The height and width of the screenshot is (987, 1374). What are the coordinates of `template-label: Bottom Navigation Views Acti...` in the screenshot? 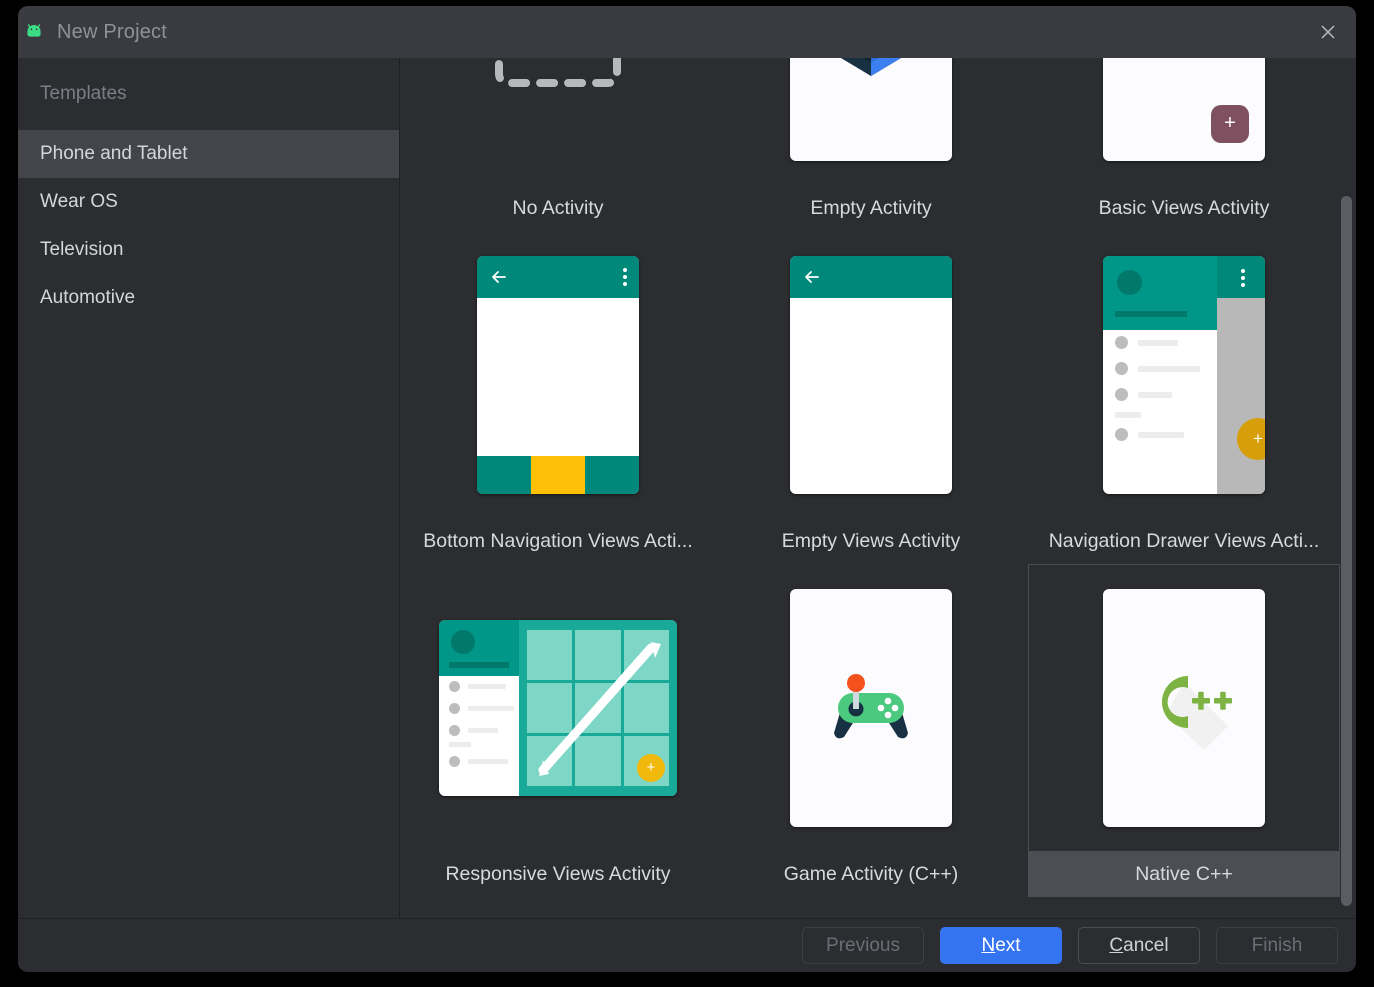 It's located at (558, 540).